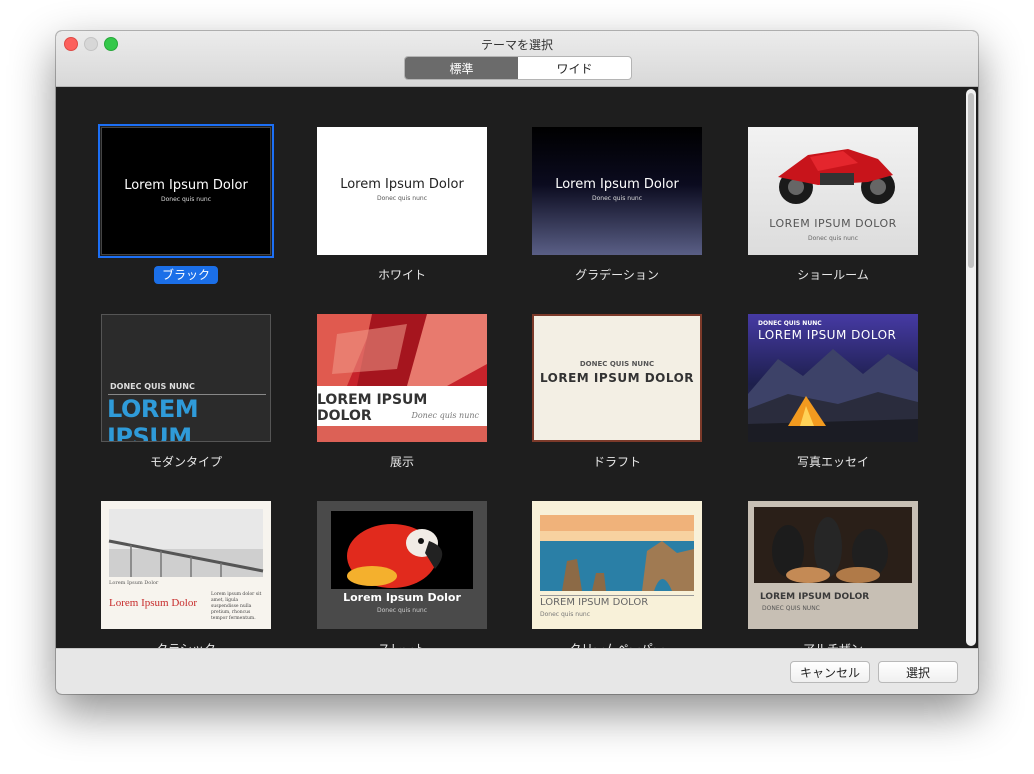 The height and width of the screenshot is (774, 1034). Describe the element at coordinates (461, 68) in the screenshot. I see `tab-standard: 標準` at that location.